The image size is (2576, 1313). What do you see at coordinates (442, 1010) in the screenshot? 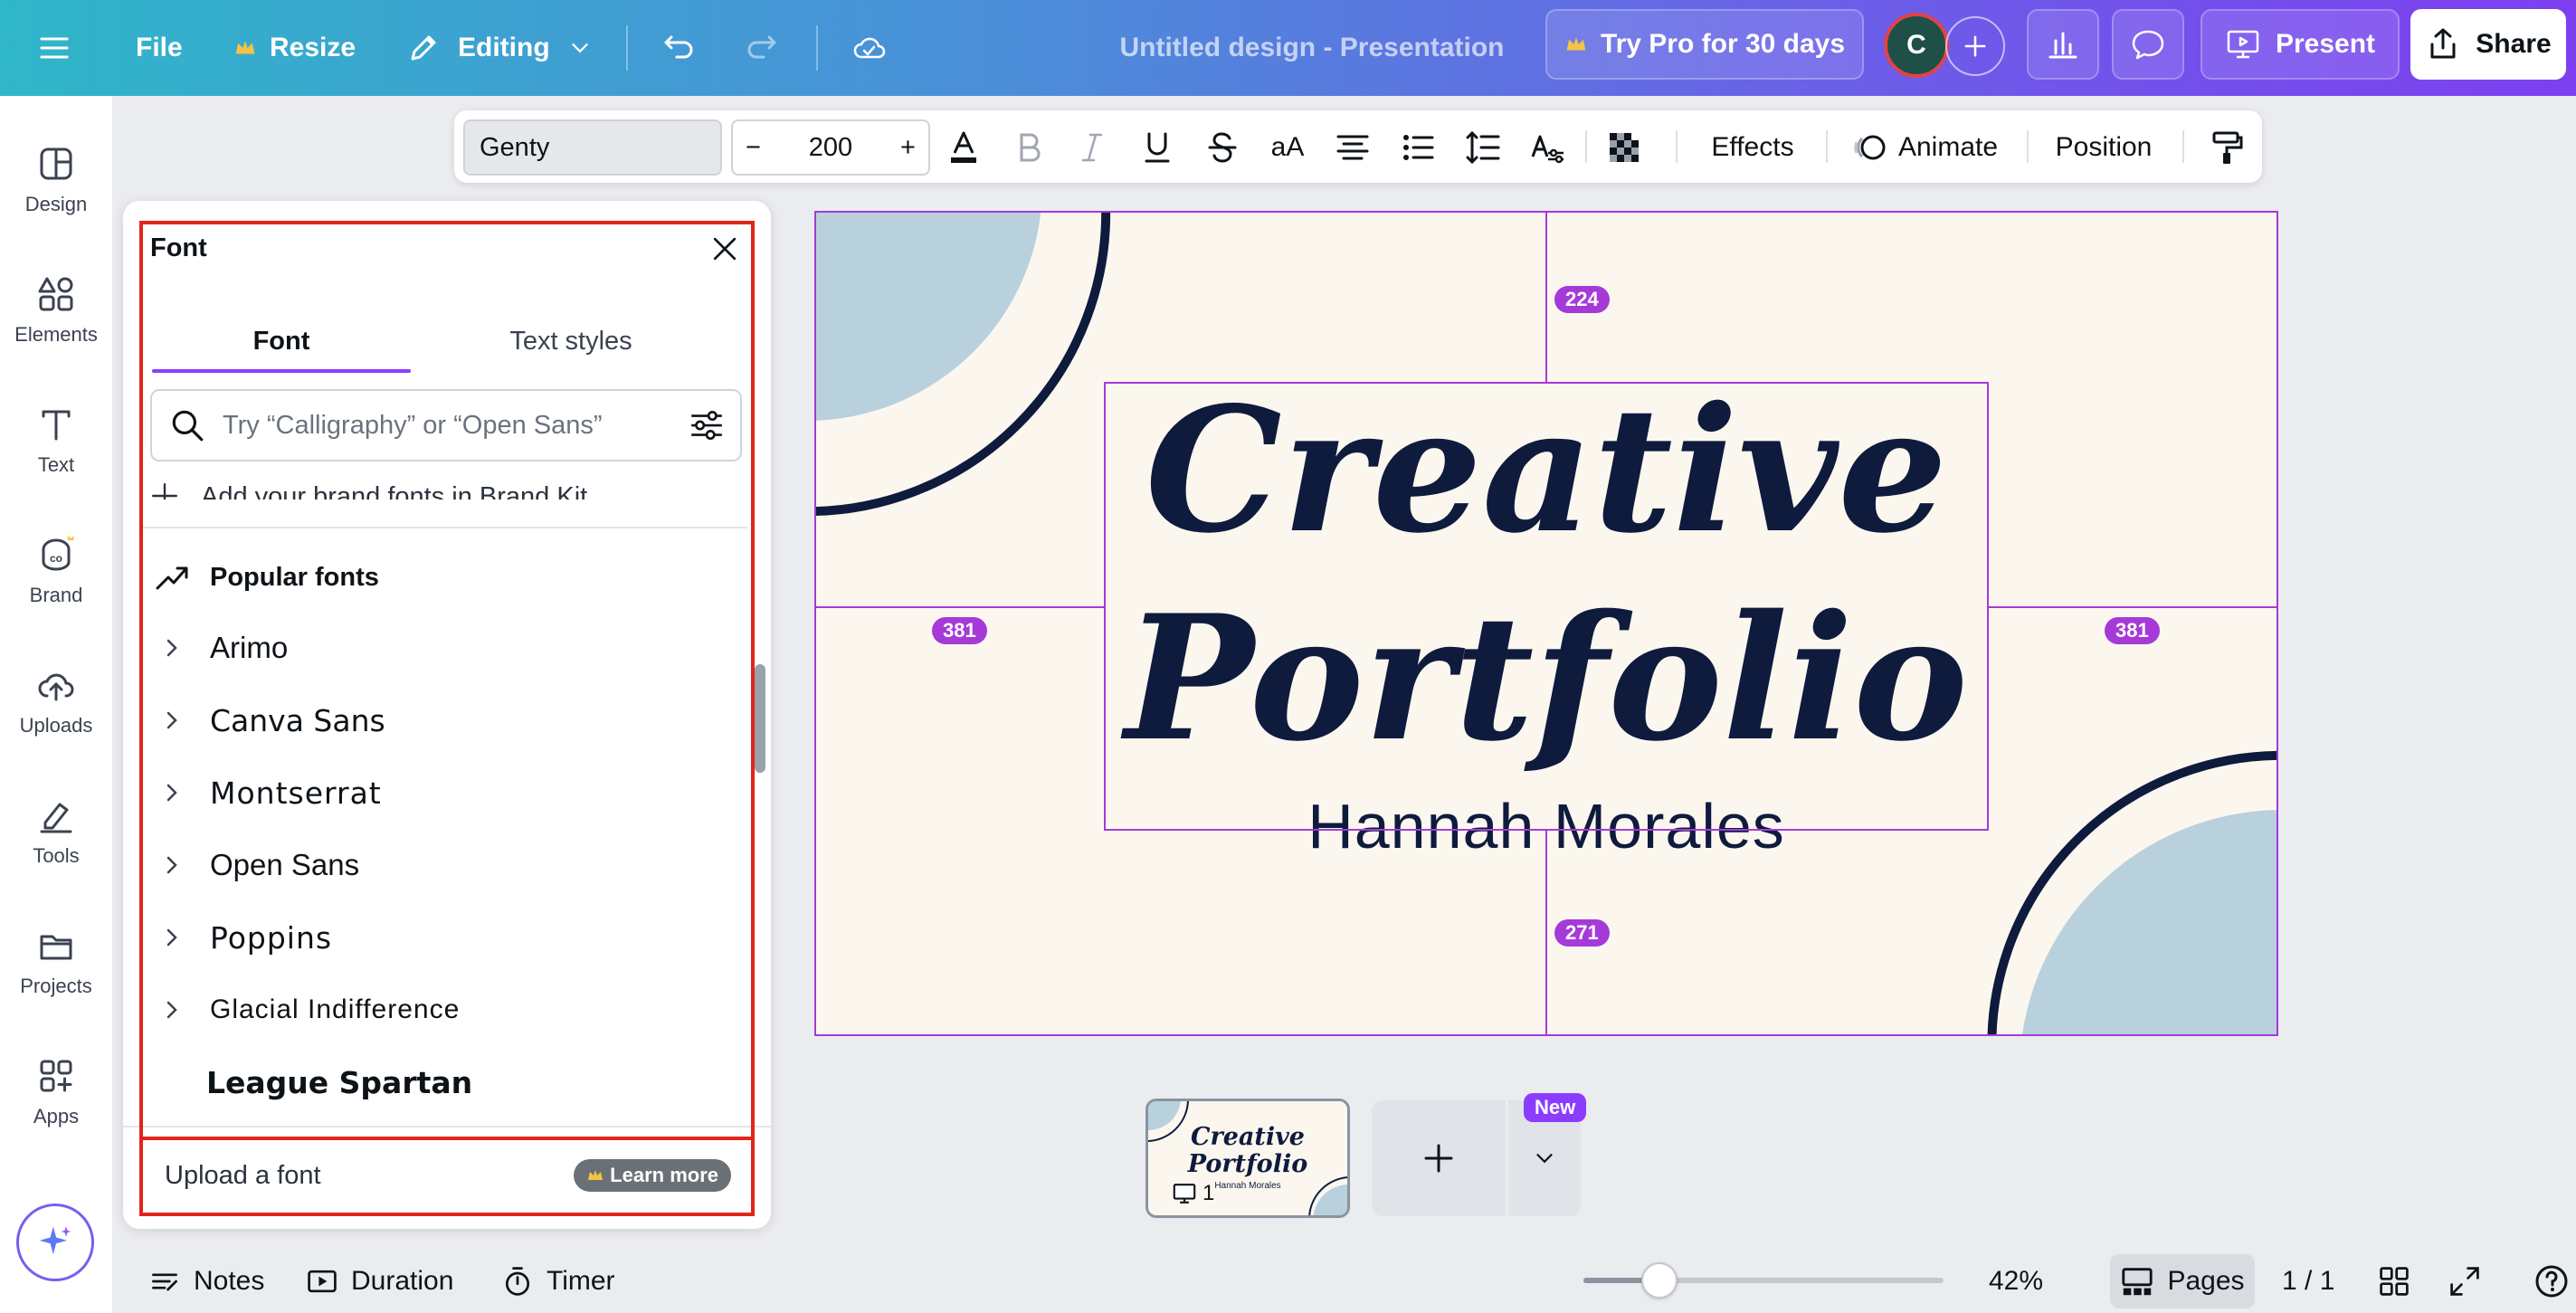
I see `font-item-glacial-indifference: Glacial Indifference` at bounding box center [442, 1010].